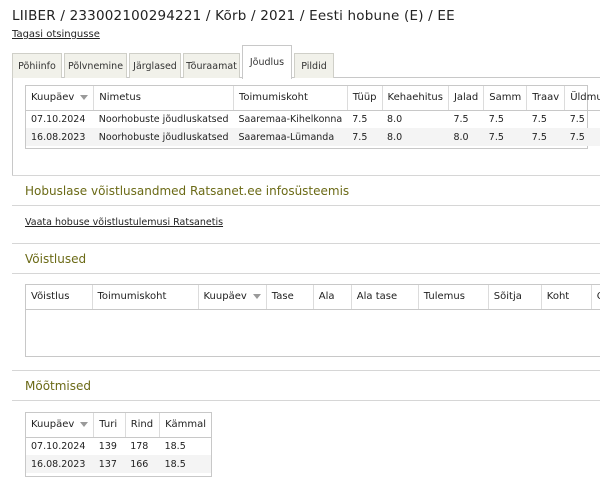 The height and width of the screenshot is (493, 600). I want to click on tab-joudlus: Jõudlus, so click(267, 62).